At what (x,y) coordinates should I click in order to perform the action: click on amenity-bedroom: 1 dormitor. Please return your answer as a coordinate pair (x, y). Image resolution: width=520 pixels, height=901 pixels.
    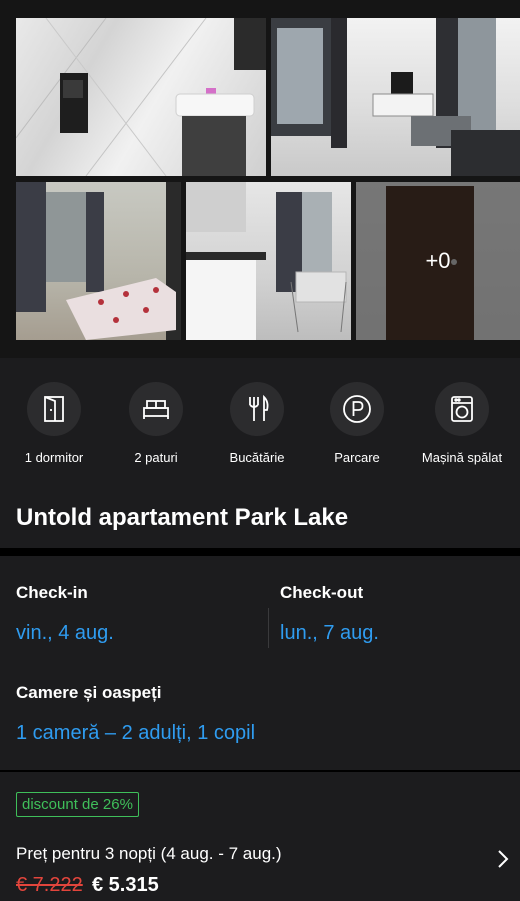
    Looking at the image, I should click on (54, 423).